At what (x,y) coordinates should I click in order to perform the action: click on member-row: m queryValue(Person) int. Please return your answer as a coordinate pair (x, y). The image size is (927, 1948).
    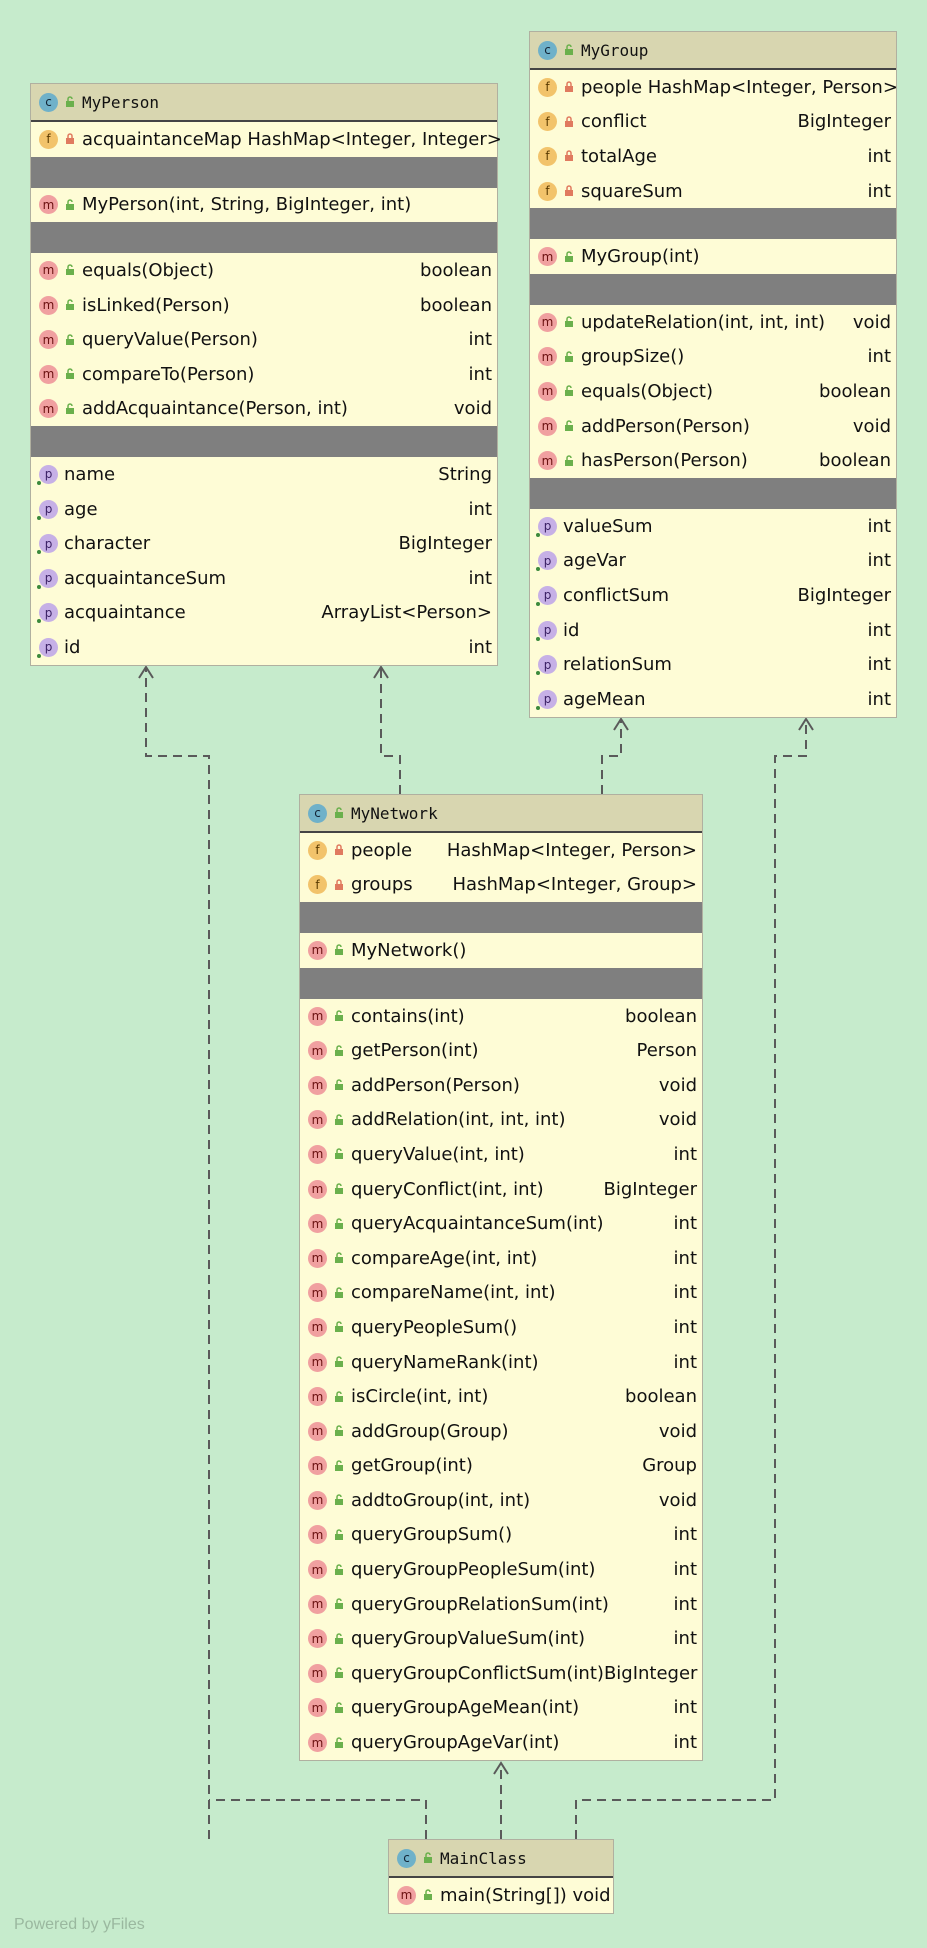
    Looking at the image, I should click on (264, 339).